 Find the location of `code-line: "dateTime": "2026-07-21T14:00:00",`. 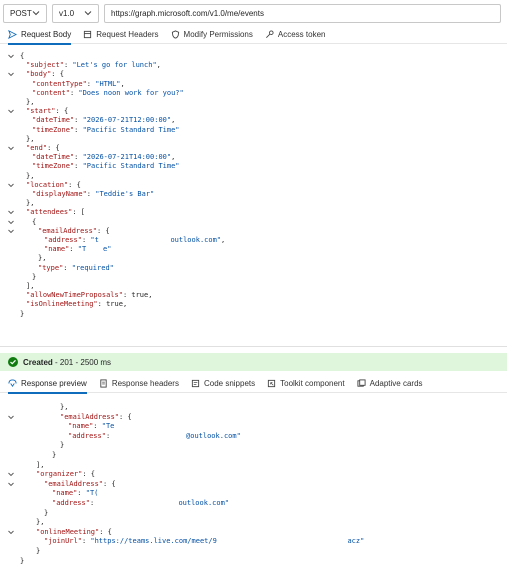

code-line: "dateTime": "2026-07-21T14:00:00", is located at coordinates (253, 157).